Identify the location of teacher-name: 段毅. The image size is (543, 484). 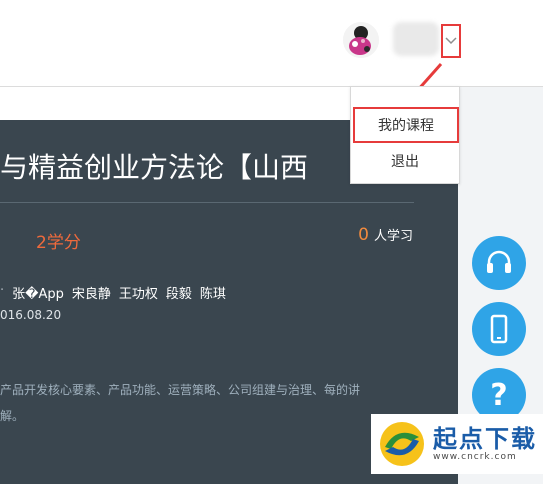
(179, 292).